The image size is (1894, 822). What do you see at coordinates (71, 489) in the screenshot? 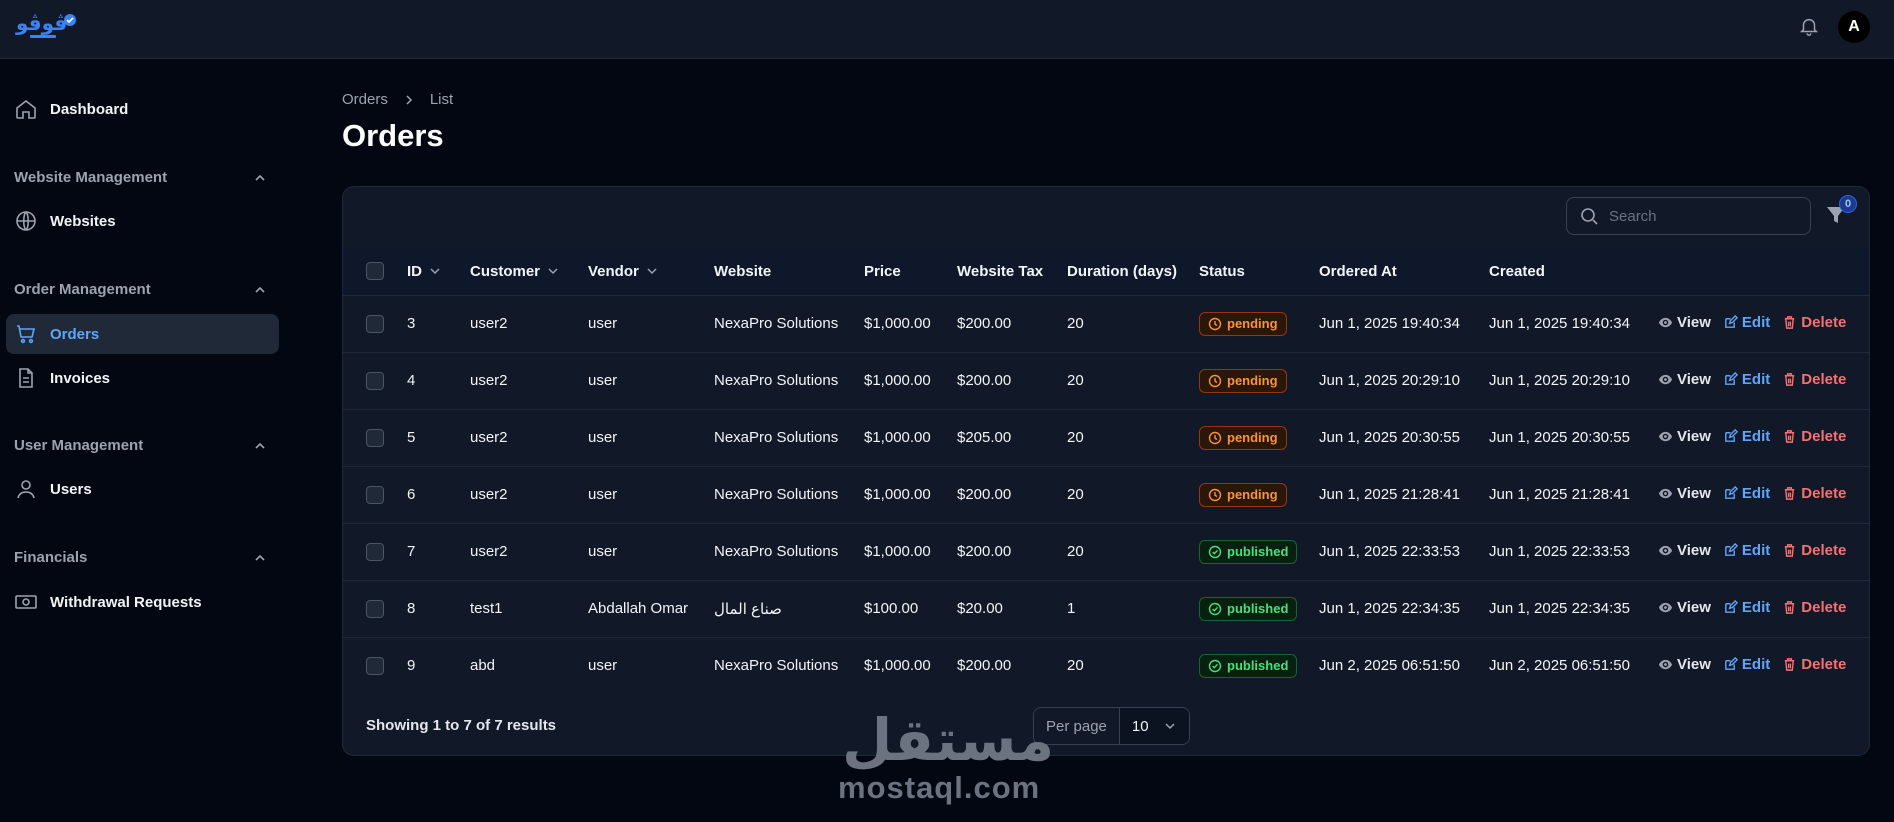
I see `sidebar-item-label: Users` at bounding box center [71, 489].